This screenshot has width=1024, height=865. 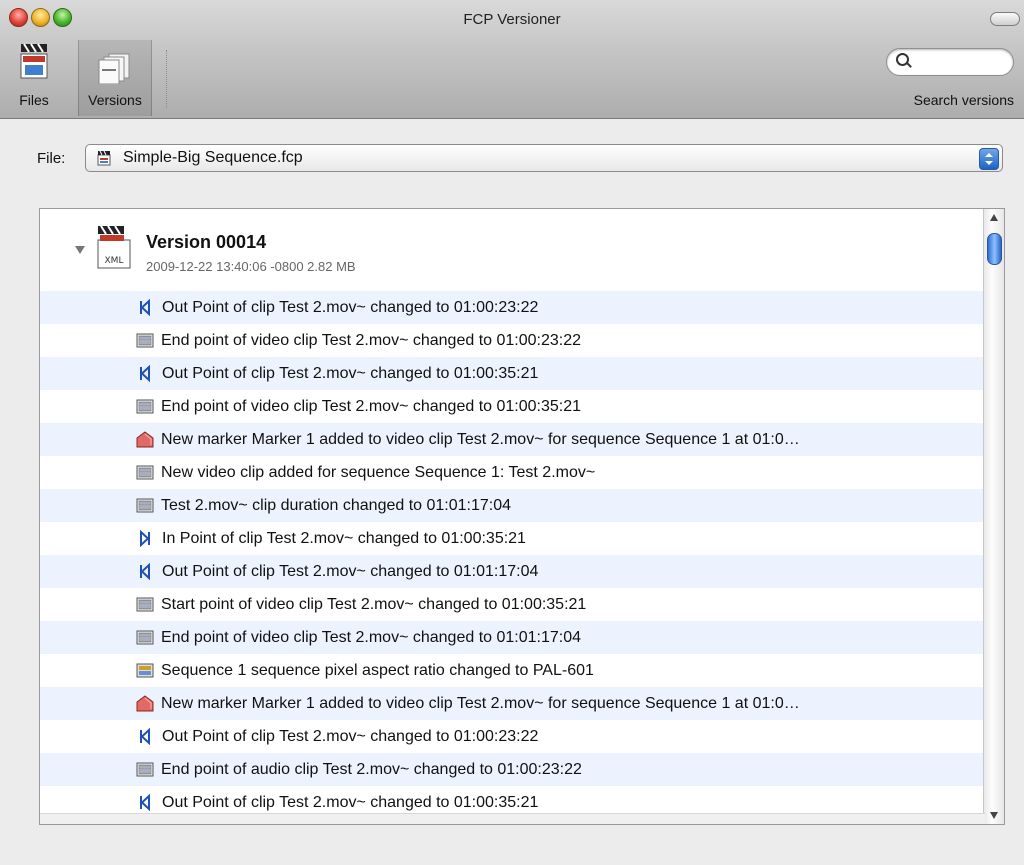 I want to click on toolbar-separator, so click(x=166, y=79).